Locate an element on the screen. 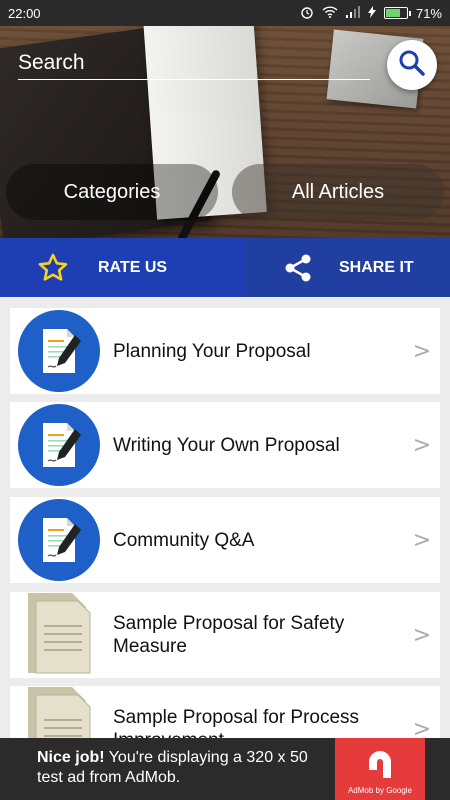 This screenshot has height=800, width=450. list-item-title: Writing Your Own Proposal is located at coordinates (226, 445).